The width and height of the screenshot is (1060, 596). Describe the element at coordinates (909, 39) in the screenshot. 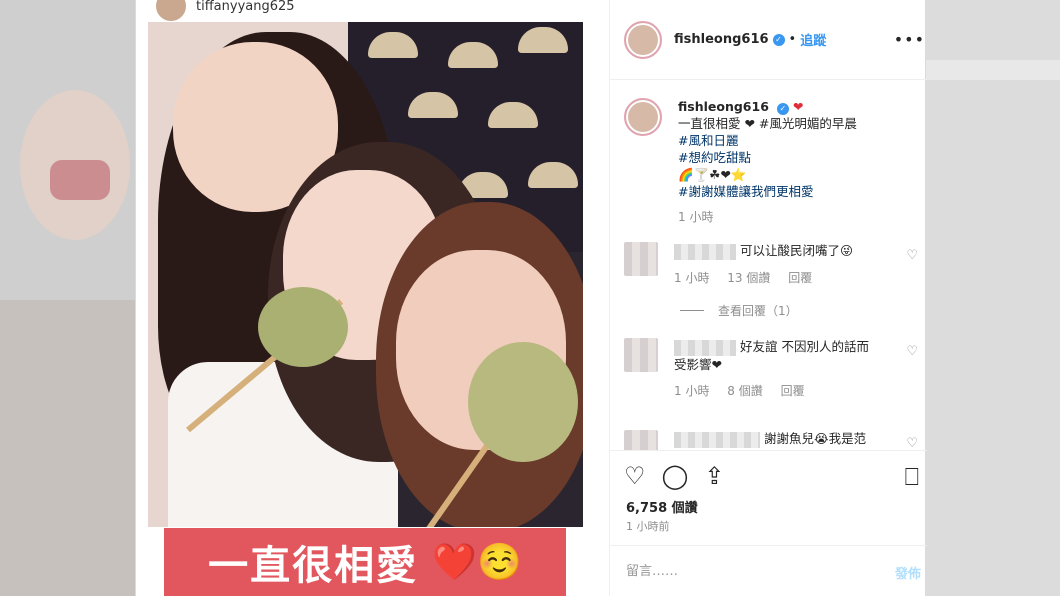

I see `more-options-icon: •••` at that location.